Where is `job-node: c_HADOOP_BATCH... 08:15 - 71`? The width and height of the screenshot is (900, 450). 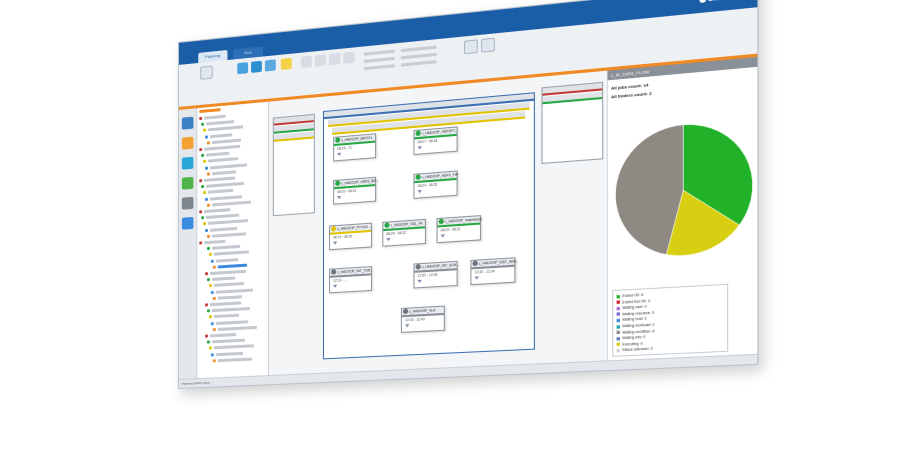
job-node: c_HADOOP_BATCH... 08:15 - 71 is located at coordinates (355, 147).